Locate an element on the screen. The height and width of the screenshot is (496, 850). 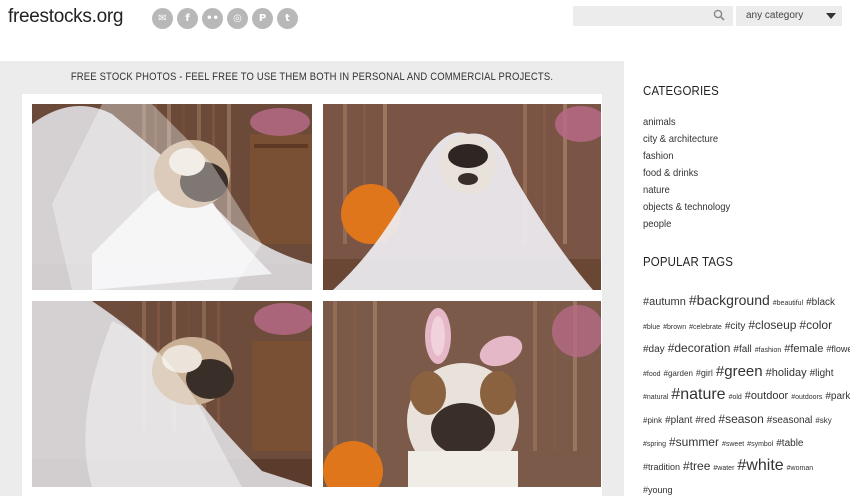
tag-link: #nature is located at coordinates (698, 395).